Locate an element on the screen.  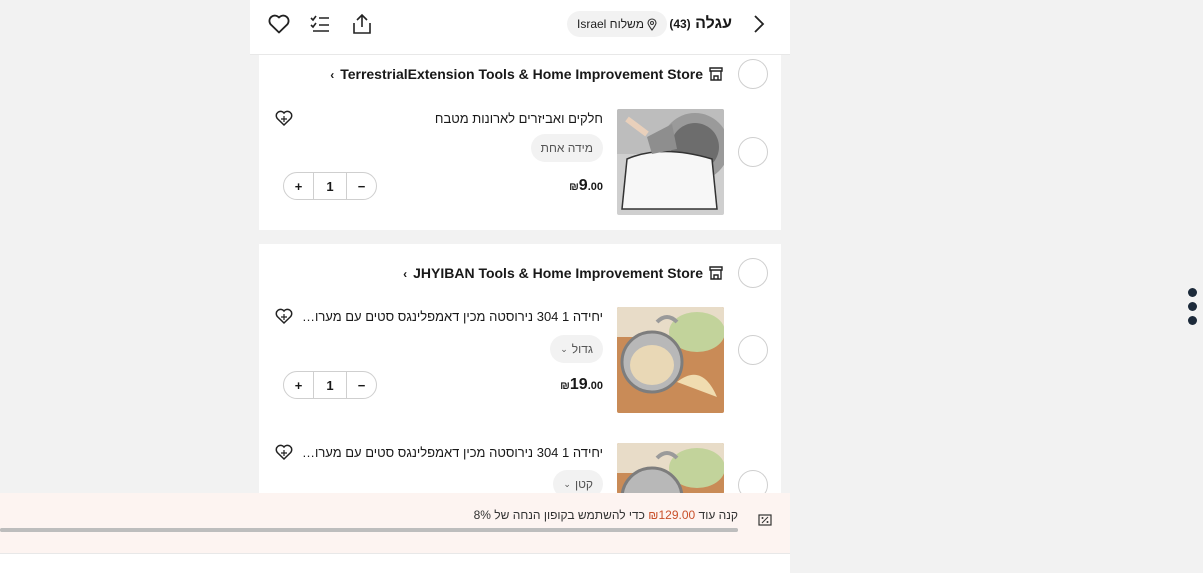
share-icon is located at coordinates (362, 24).